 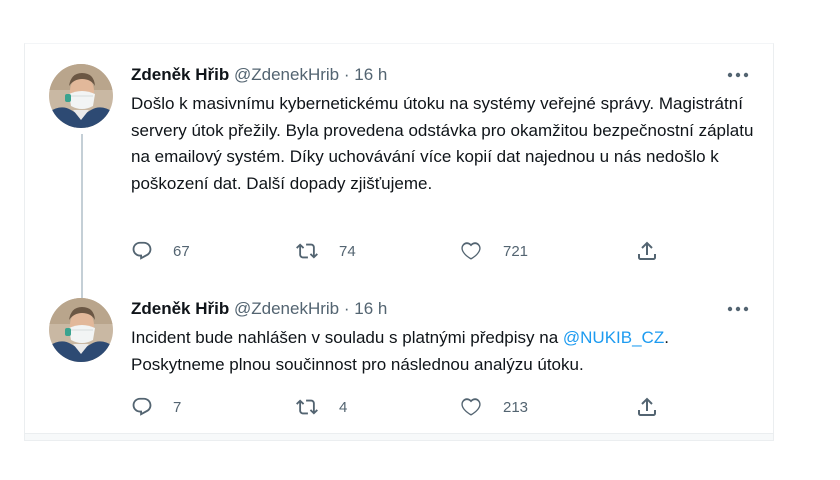 What do you see at coordinates (516, 251) in the screenshot?
I see `like-count: 721` at bounding box center [516, 251].